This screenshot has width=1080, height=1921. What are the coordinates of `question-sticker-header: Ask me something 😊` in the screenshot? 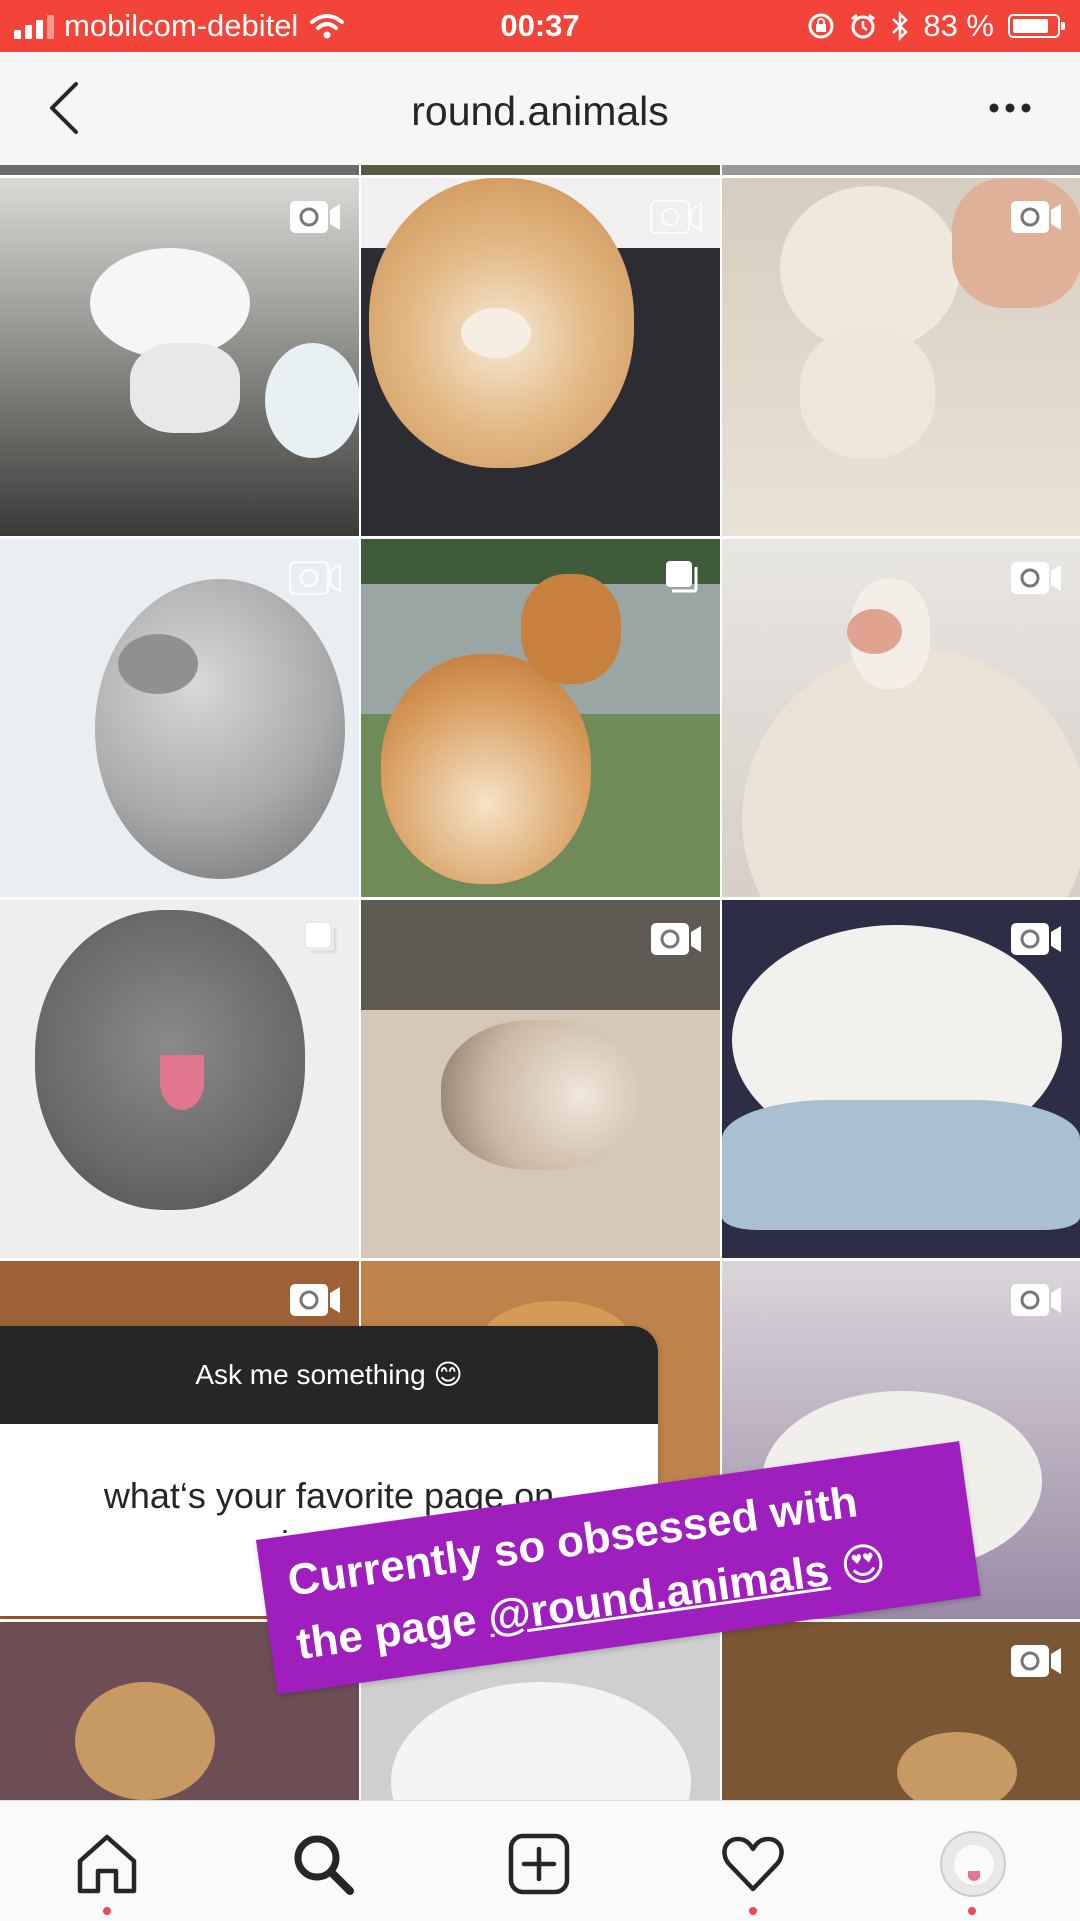 It's located at (329, 1375).